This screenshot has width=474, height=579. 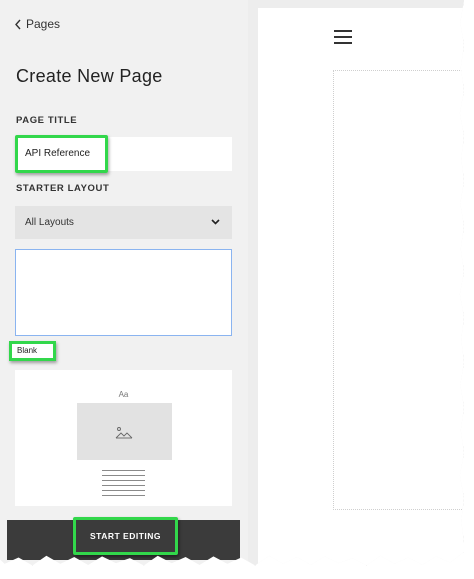 I want to click on back-to-pages-link: Pages, so click(x=37, y=24).